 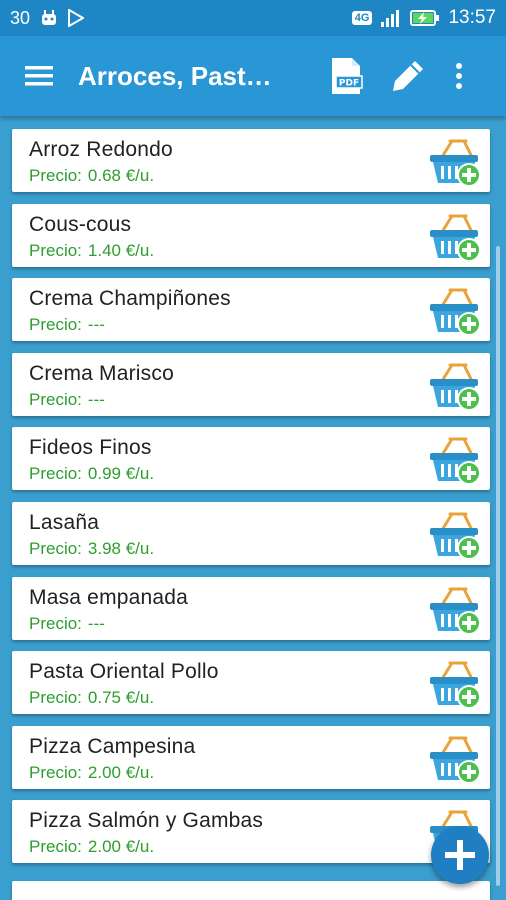 What do you see at coordinates (121, 474) in the screenshot?
I see `price-value: 0.99 €/u.` at bounding box center [121, 474].